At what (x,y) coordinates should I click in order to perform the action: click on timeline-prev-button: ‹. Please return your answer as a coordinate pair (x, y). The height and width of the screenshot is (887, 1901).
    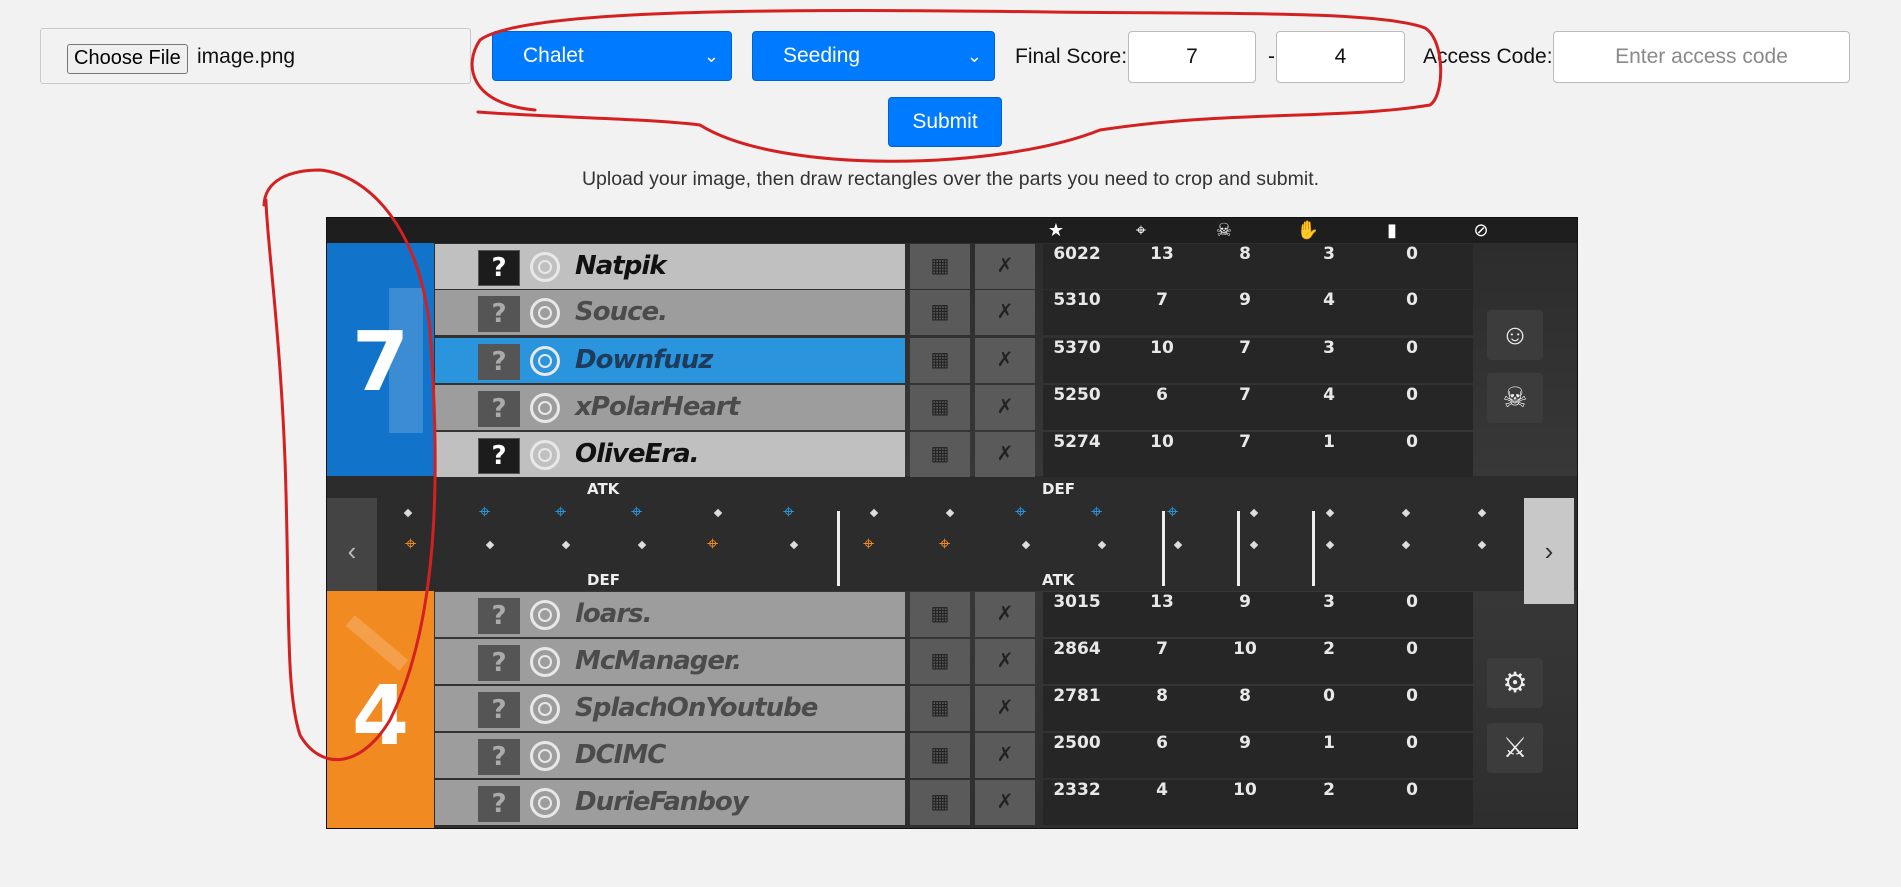
    Looking at the image, I should click on (352, 551).